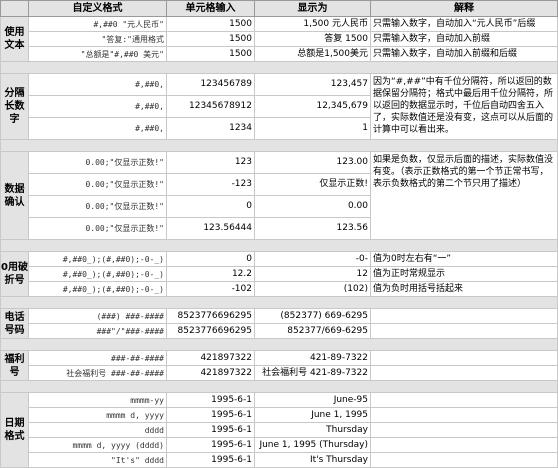 The height and width of the screenshot is (468, 558). Describe the element at coordinates (464, 274) in the screenshot. I see `explanation-cell: 值为正时常规显示` at that location.